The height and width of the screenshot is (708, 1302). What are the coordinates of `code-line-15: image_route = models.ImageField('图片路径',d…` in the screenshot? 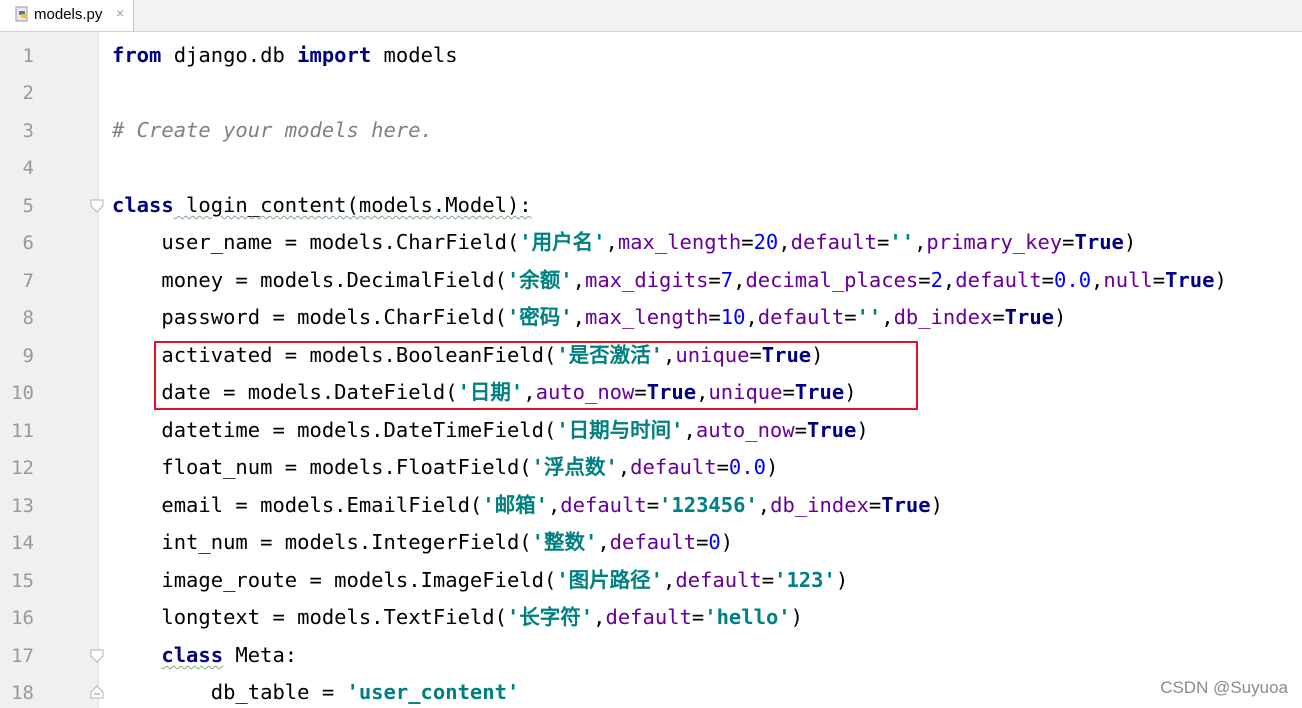 It's located at (480, 580).